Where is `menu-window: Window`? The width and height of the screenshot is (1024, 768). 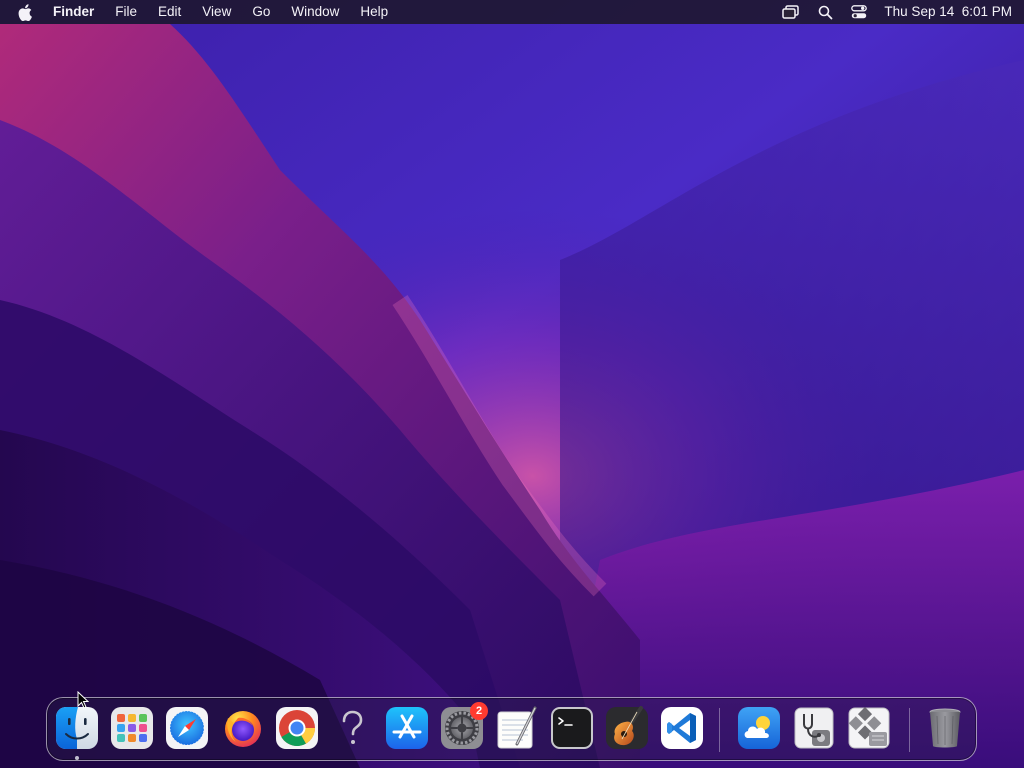 menu-window: Window is located at coordinates (315, 12).